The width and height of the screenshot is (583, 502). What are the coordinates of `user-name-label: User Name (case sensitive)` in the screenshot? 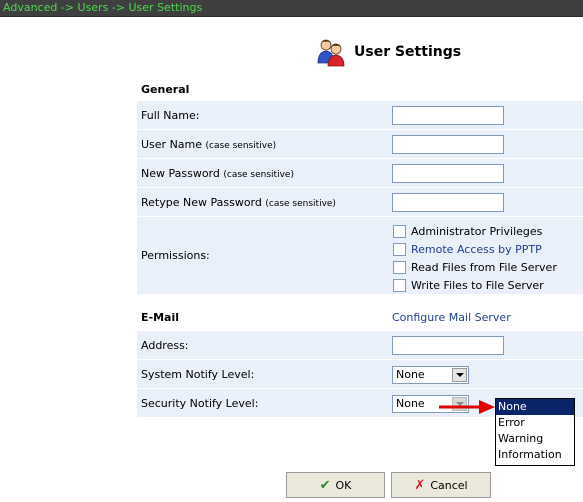 It's located at (208, 145).